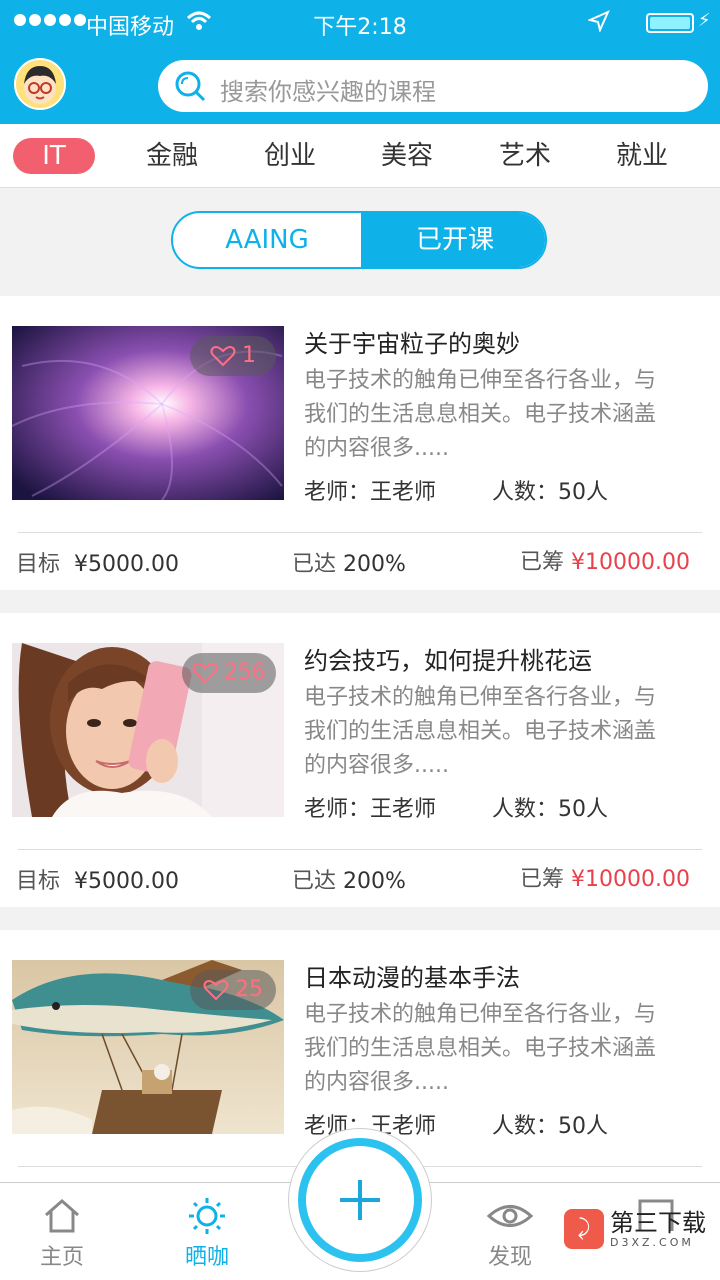 The image size is (720, 1280). Describe the element at coordinates (206, 1257) in the screenshot. I see `nav-shaika-label: 晒咖` at that location.